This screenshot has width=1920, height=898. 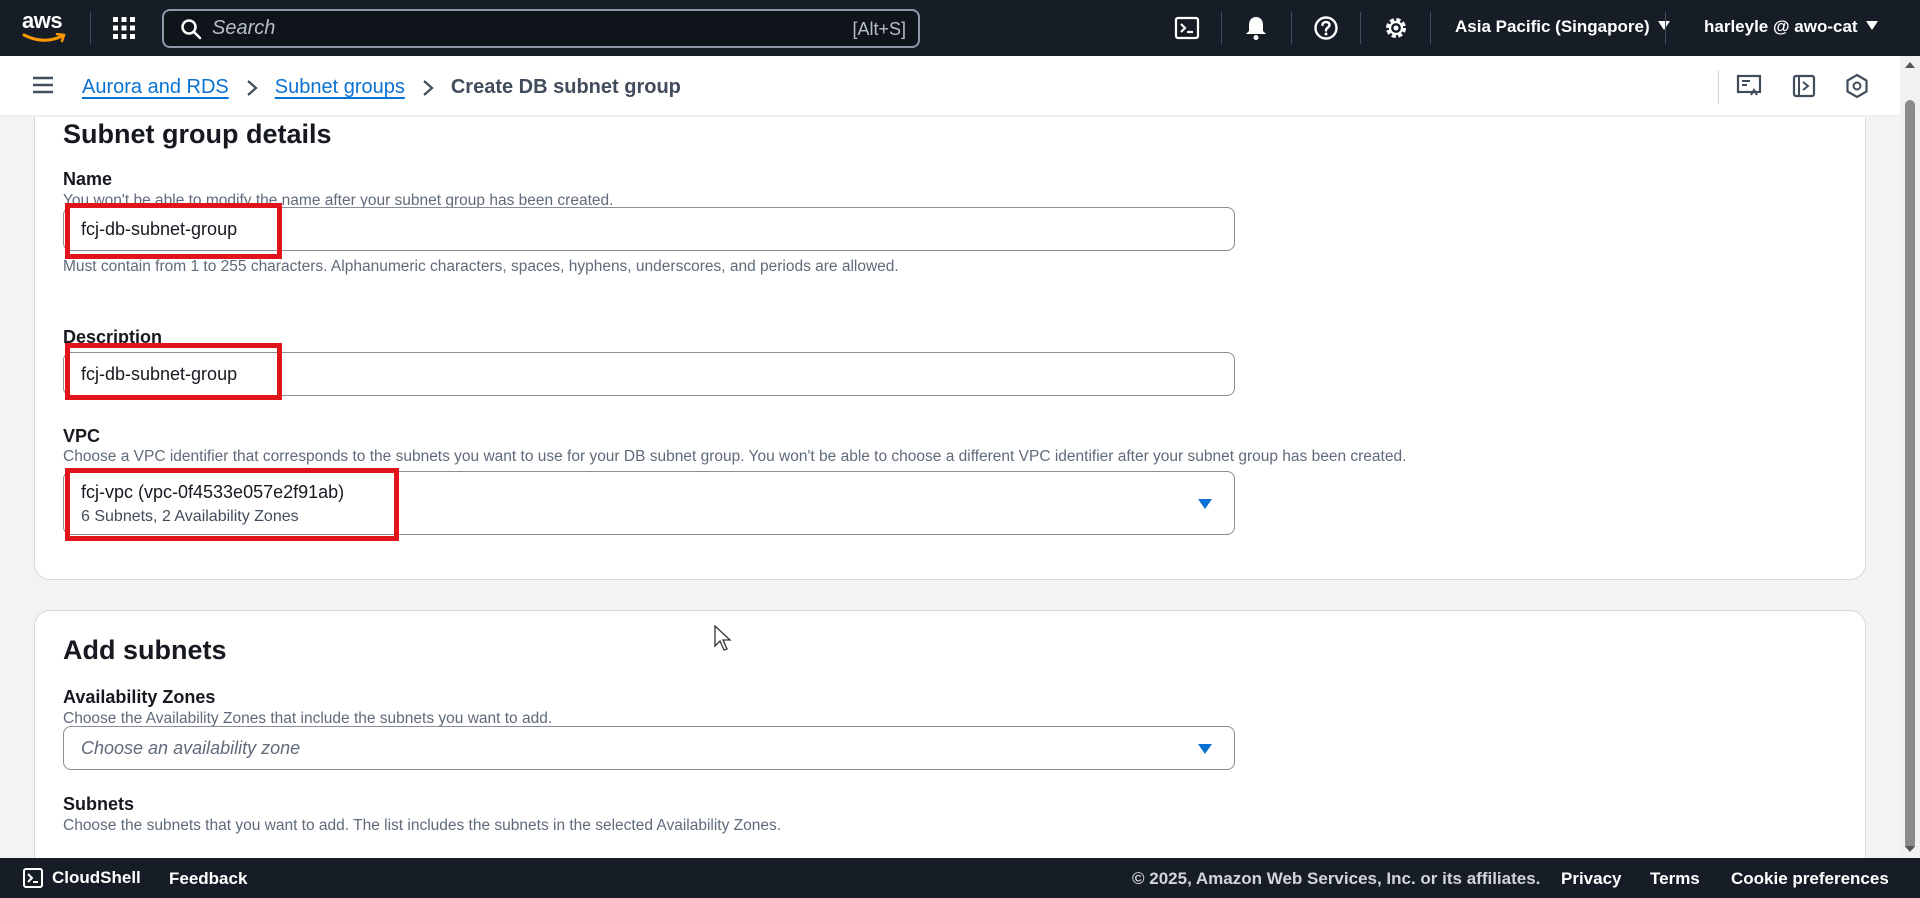 I want to click on vpc-highlight-box, so click(x=232, y=504).